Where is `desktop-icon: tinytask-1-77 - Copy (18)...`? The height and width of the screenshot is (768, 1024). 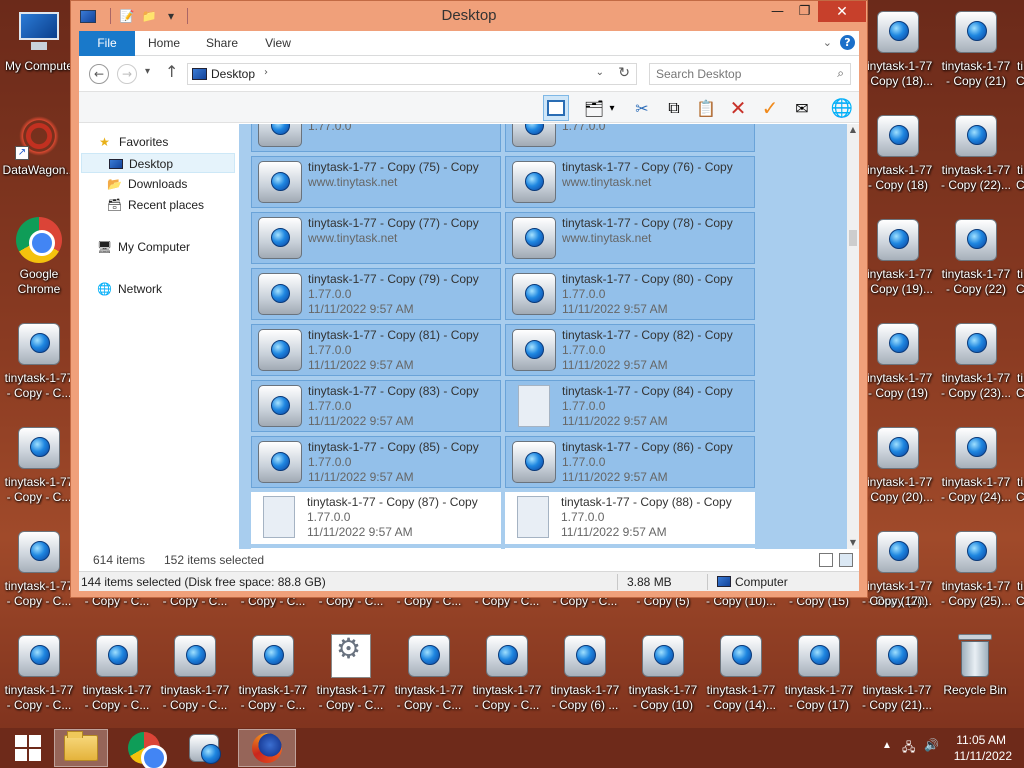 desktop-icon: tinytask-1-77 - Copy (18)... is located at coordinates (898, 50).